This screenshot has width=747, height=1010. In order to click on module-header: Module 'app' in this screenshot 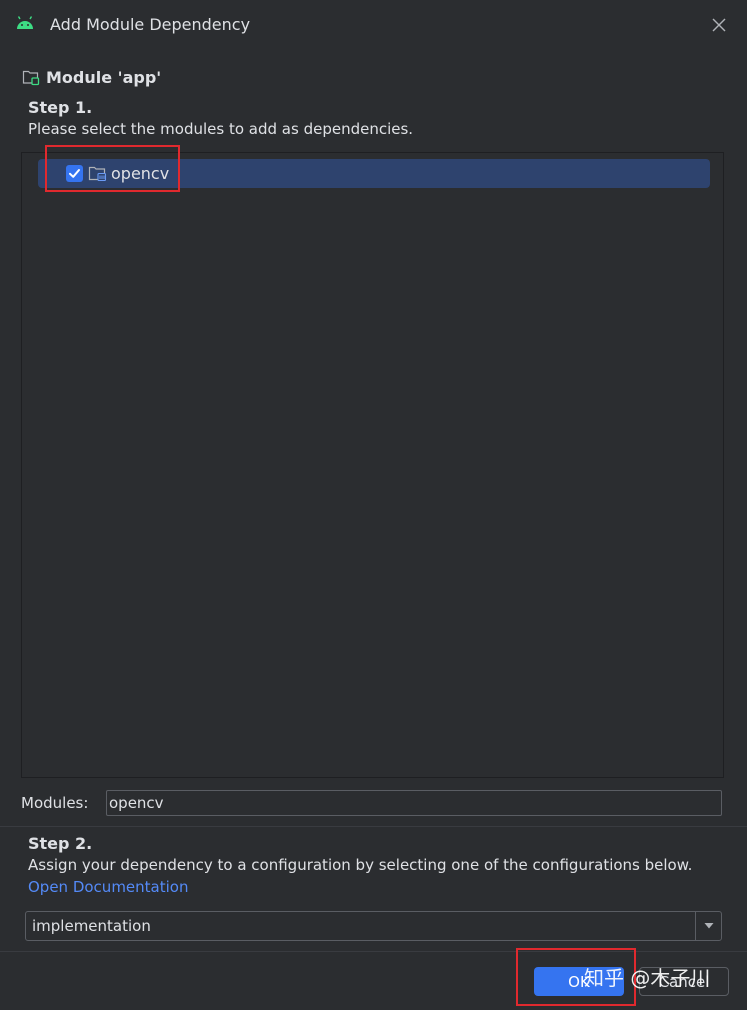, I will do `click(91, 77)`.